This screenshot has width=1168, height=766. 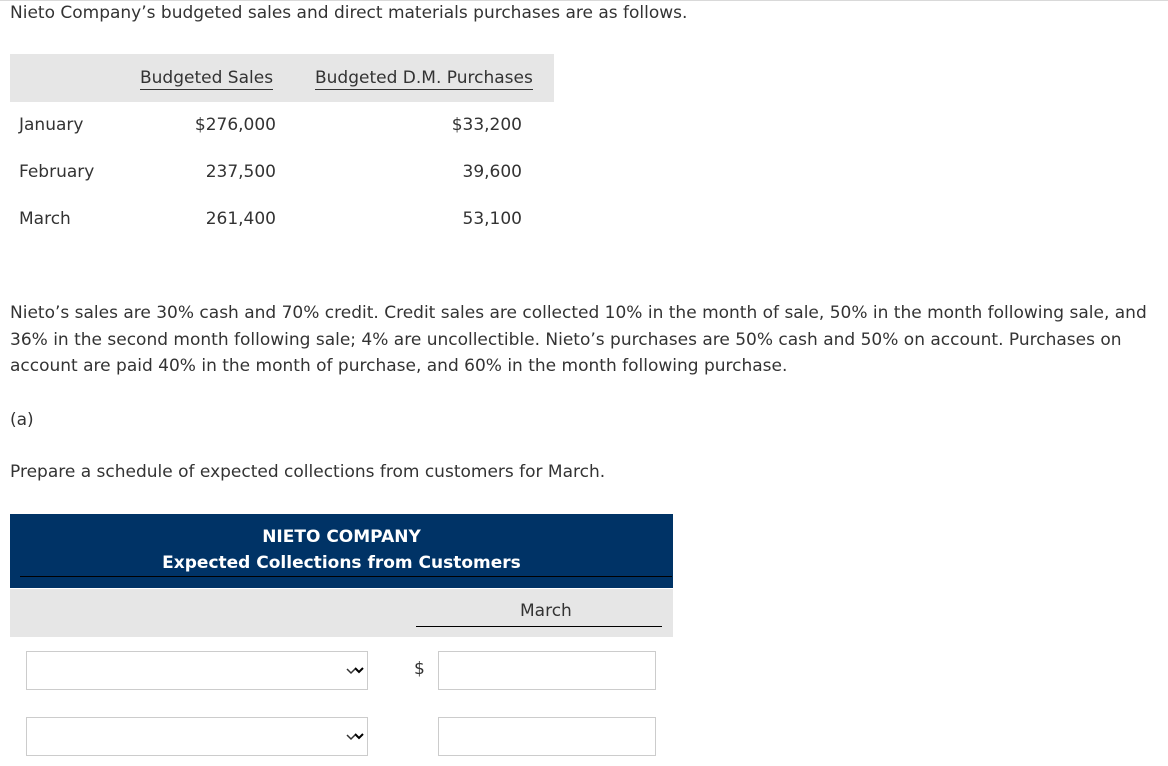 I want to click on budget-table-header: Budgeted Sales Budgeted D.M. Purchases, so click(x=282, y=78).